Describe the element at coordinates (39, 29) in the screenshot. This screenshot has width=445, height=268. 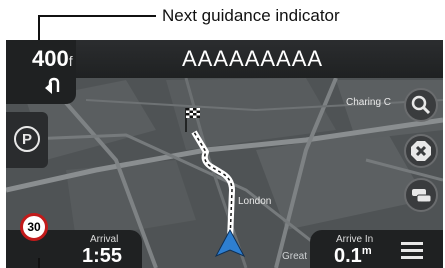
I see `callout-line-vertical` at that location.